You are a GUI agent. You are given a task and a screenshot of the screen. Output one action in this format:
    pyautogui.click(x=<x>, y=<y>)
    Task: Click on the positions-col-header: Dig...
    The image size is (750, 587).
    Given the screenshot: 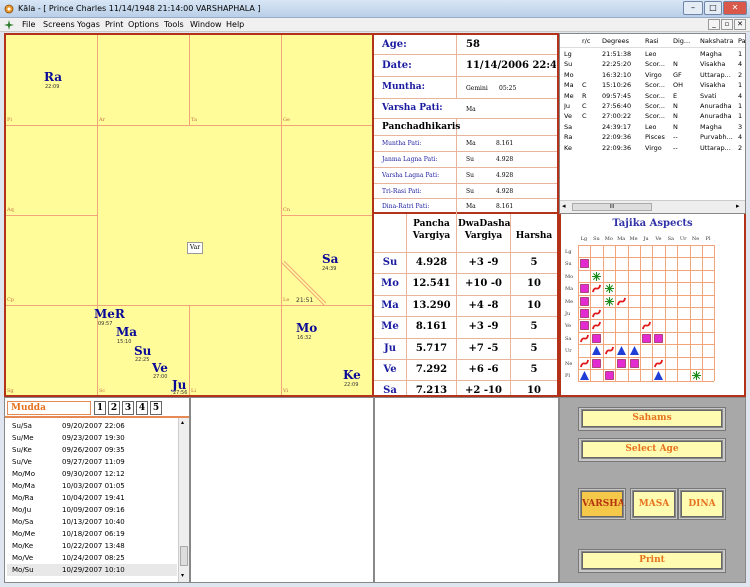 What is the action you would take?
    pyautogui.click(x=681, y=41)
    